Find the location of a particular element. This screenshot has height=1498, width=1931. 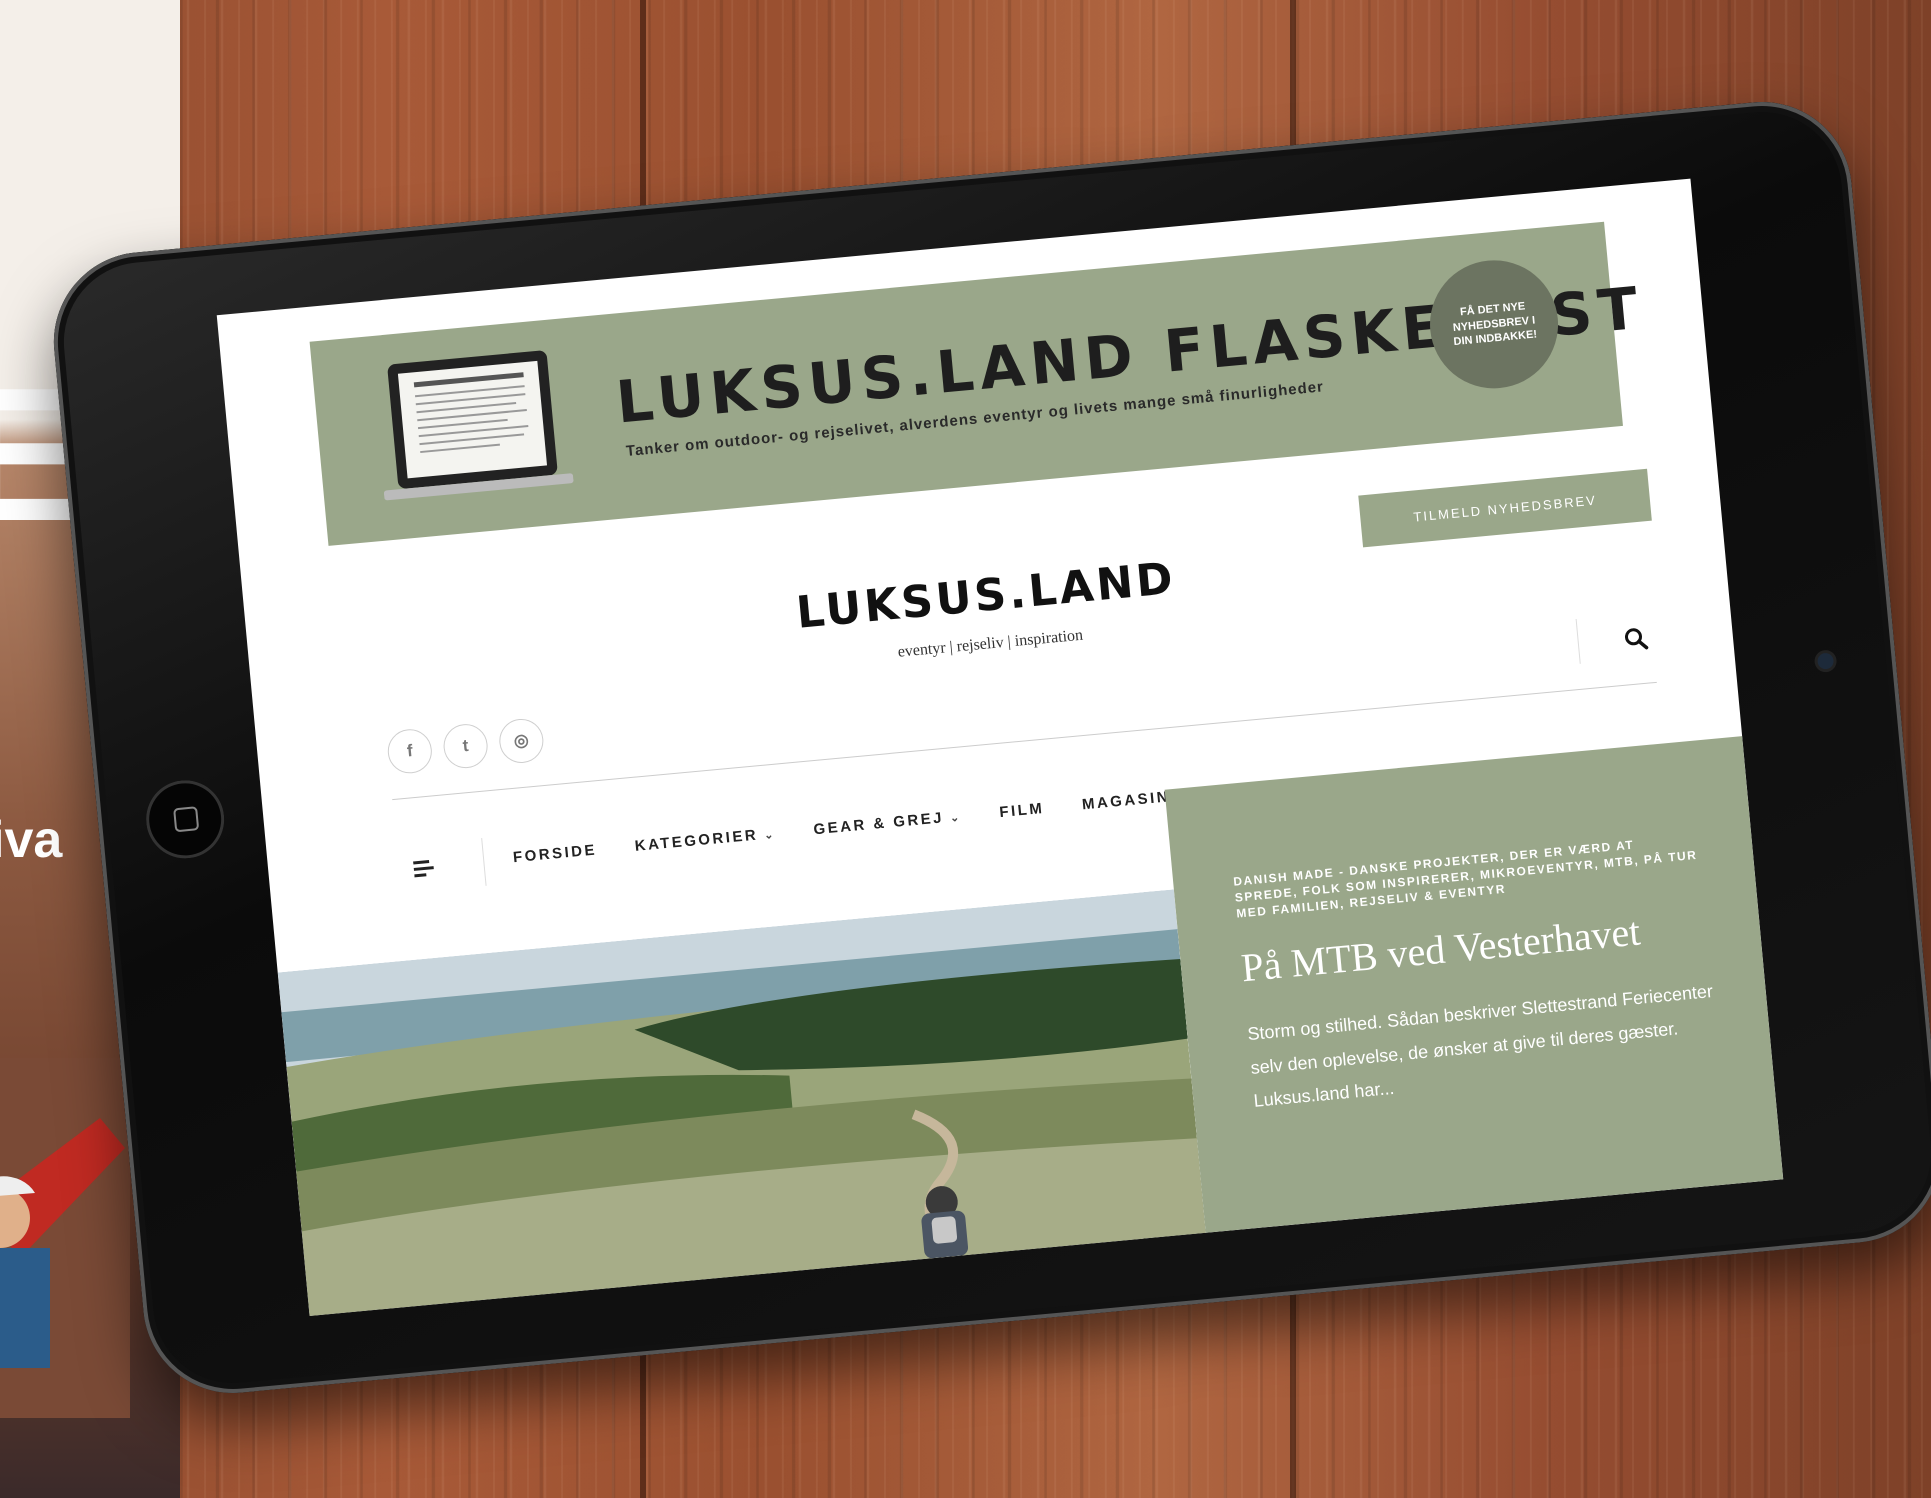

nav-item-label: FORSIDE is located at coordinates (555, 854).